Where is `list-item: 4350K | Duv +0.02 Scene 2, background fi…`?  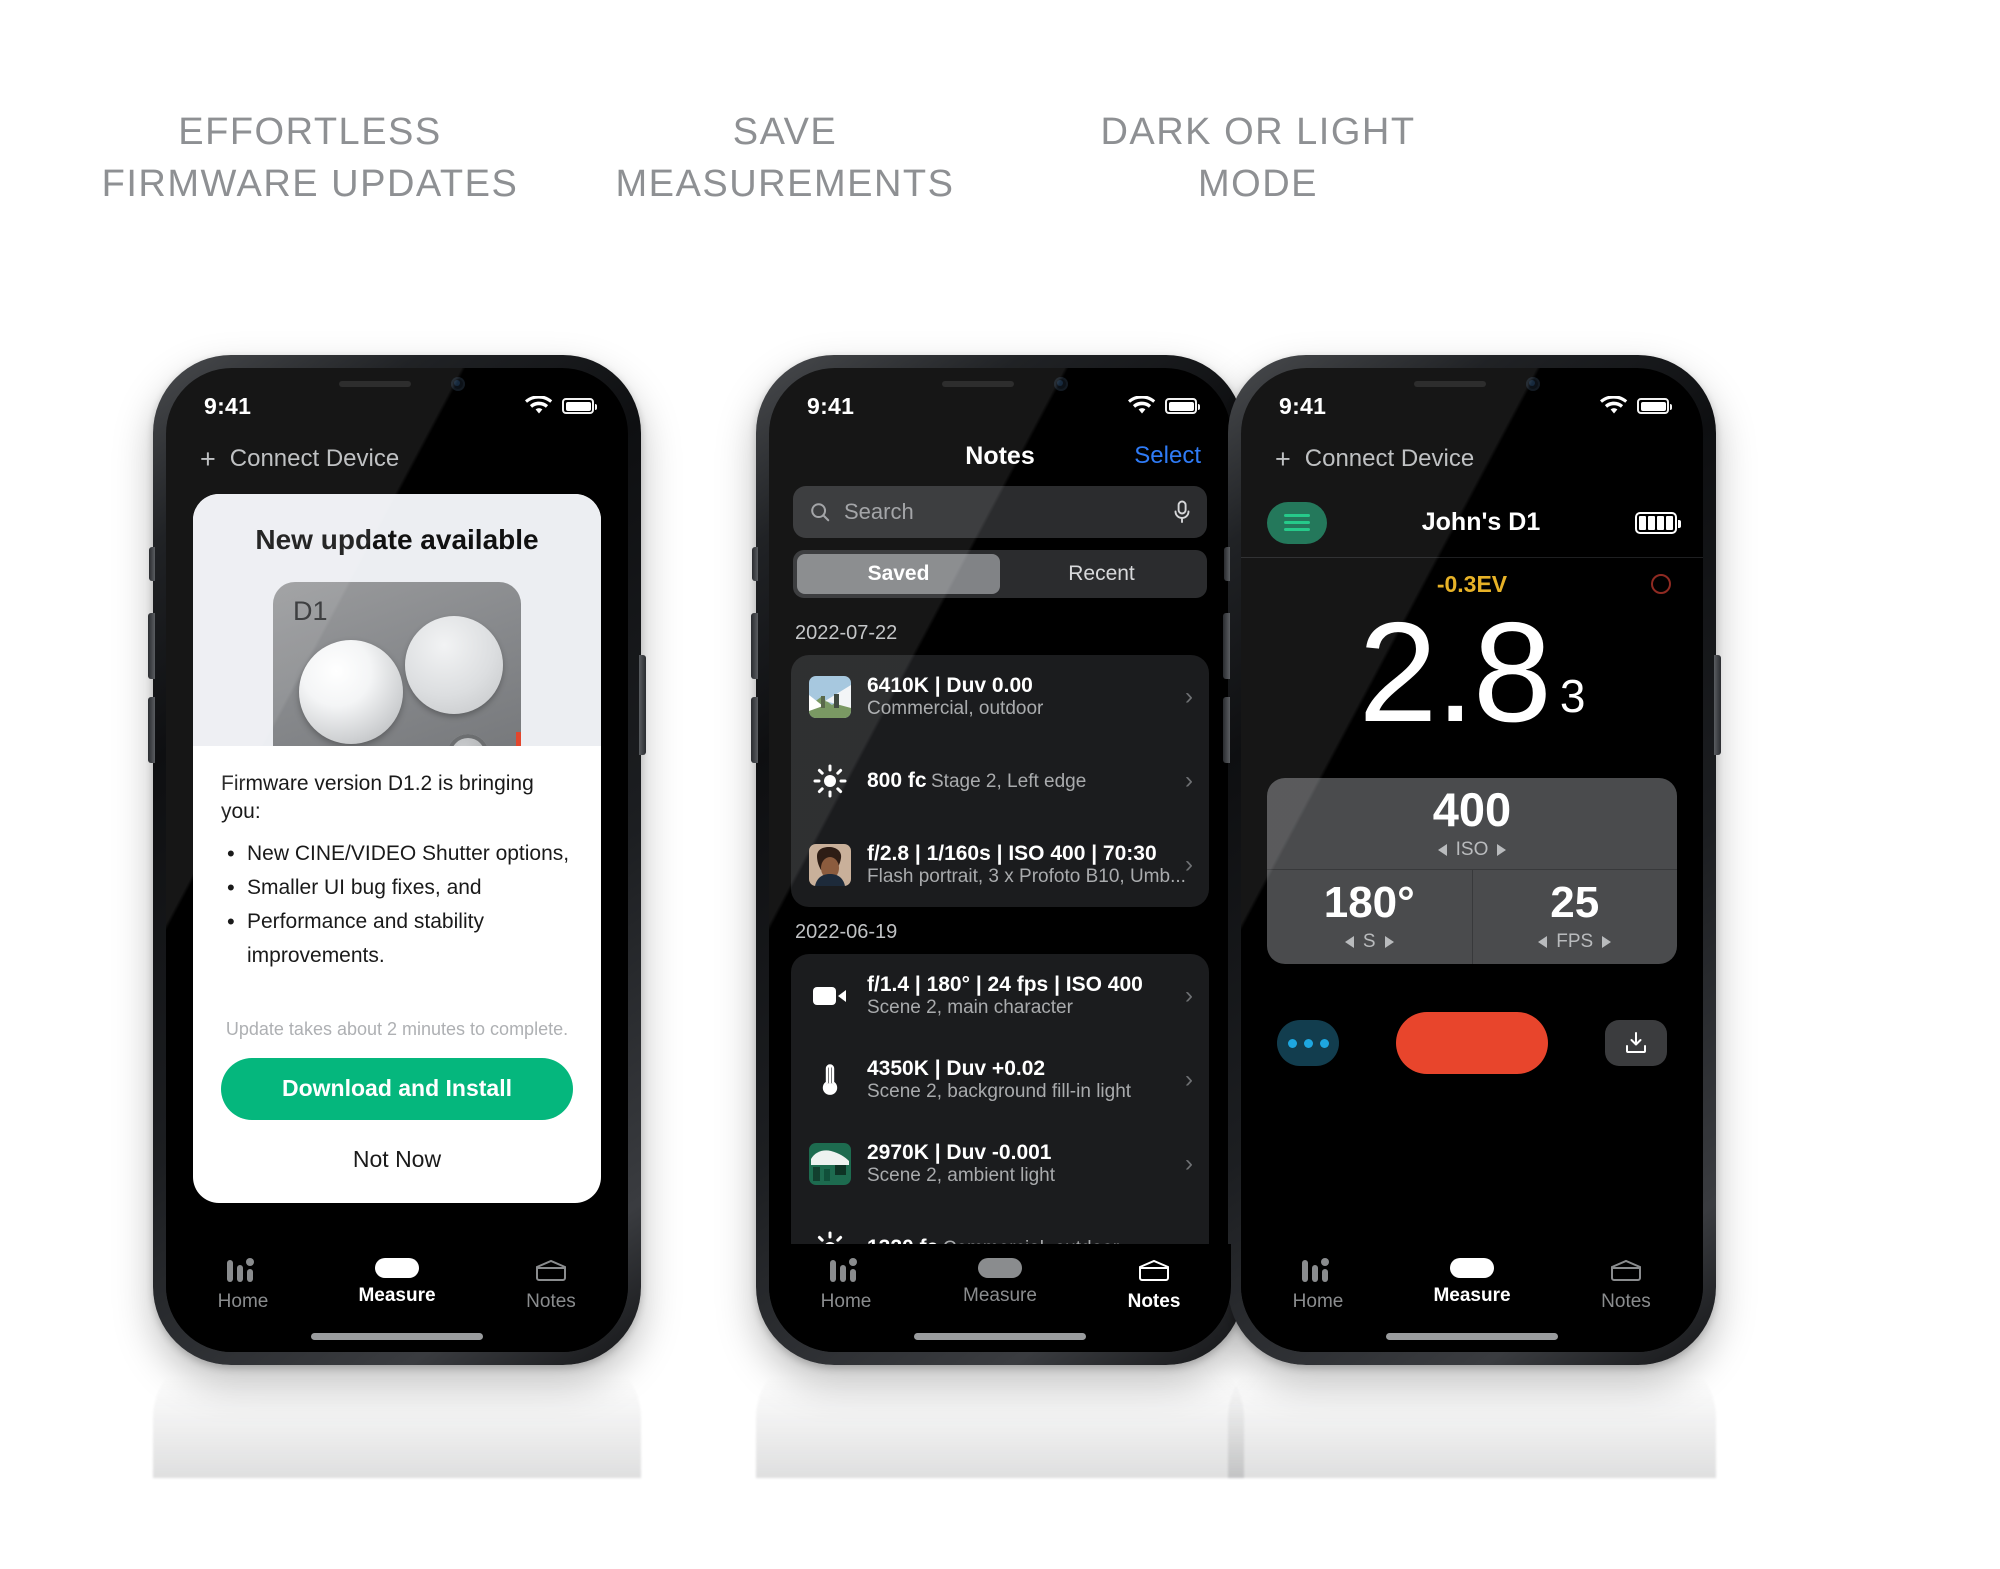
list-item: 4350K | Duv +0.02 Scene 2, background fi… is located at coordinates (1000, 1080).